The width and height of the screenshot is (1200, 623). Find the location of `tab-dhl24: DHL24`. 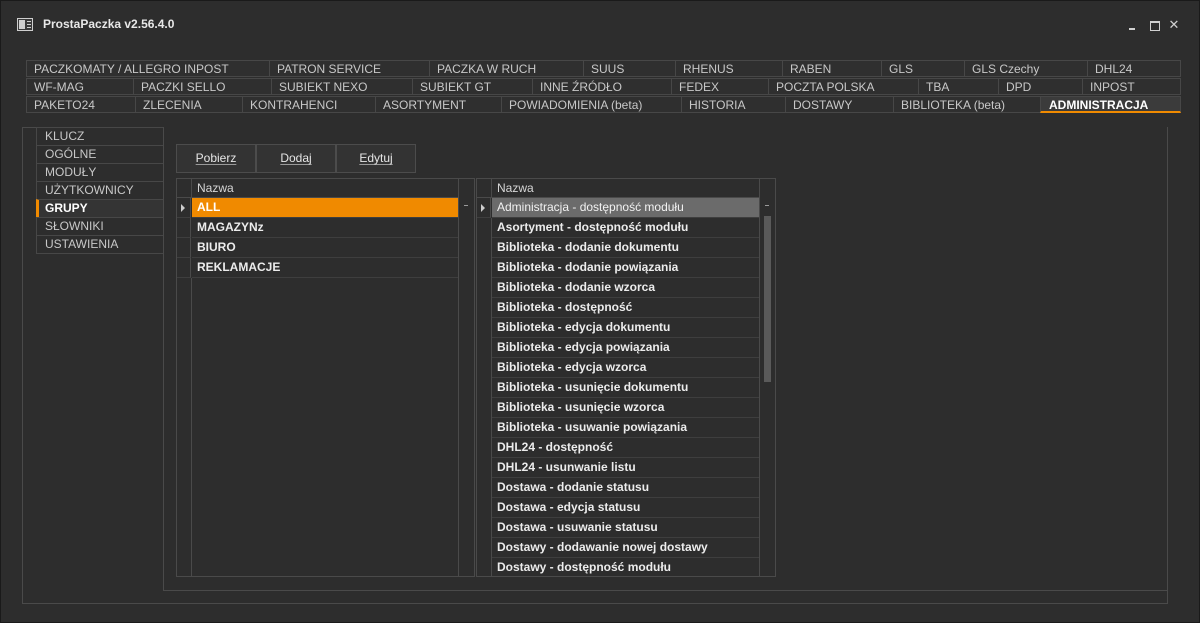

tab-dhl24: DHL24 is located at coordinates (1134, 68).